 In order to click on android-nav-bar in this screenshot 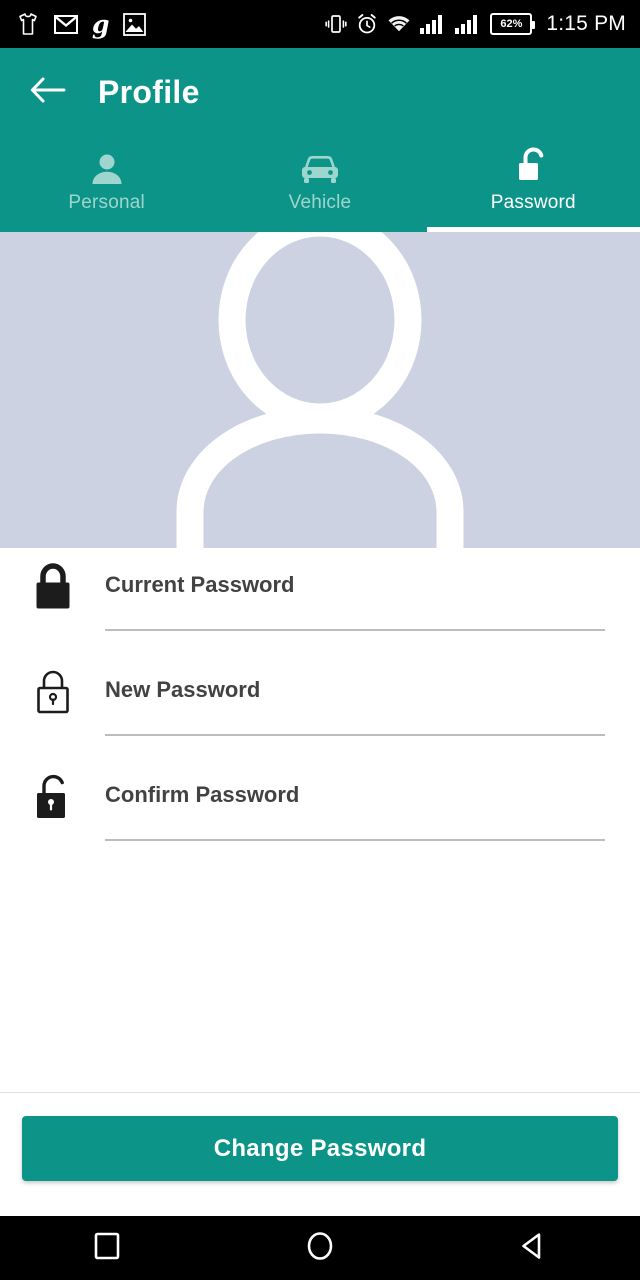, I will do `click(320, 1248)`.